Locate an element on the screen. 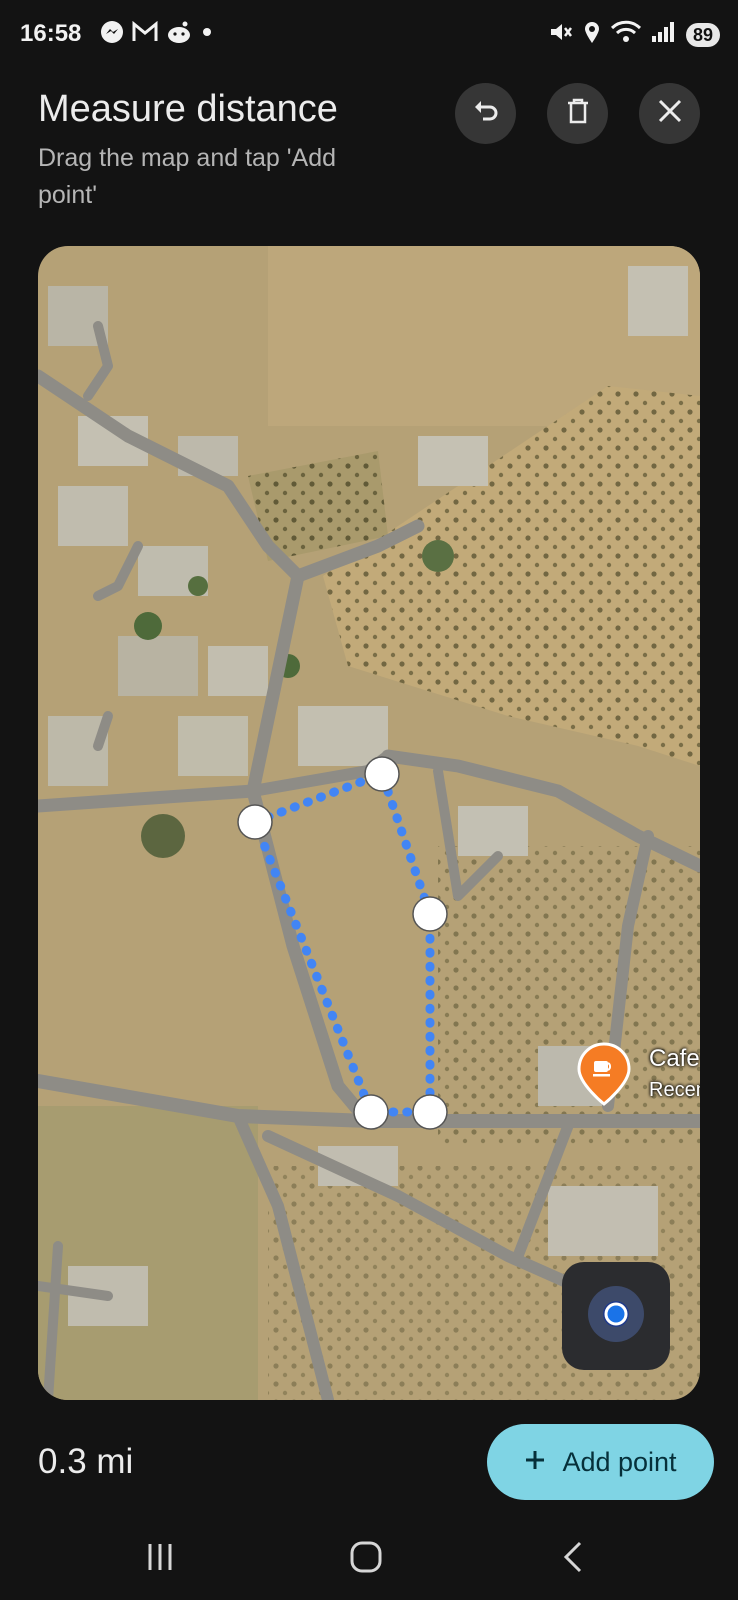 Image resolution: width=738 pixels, height=1600 pixels. wifi-icon is located at coordinates (626, 34).